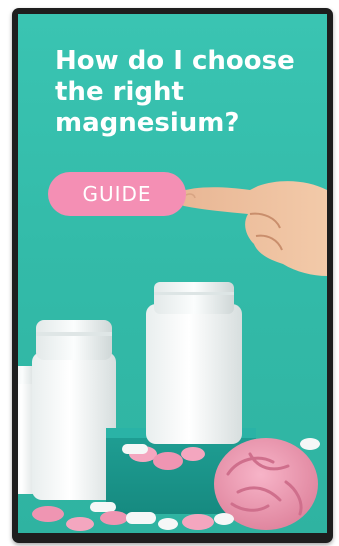  Describe the element at coordinates (251, 228) in the screenshot. I see `pointing-hand-illustration` at that location.